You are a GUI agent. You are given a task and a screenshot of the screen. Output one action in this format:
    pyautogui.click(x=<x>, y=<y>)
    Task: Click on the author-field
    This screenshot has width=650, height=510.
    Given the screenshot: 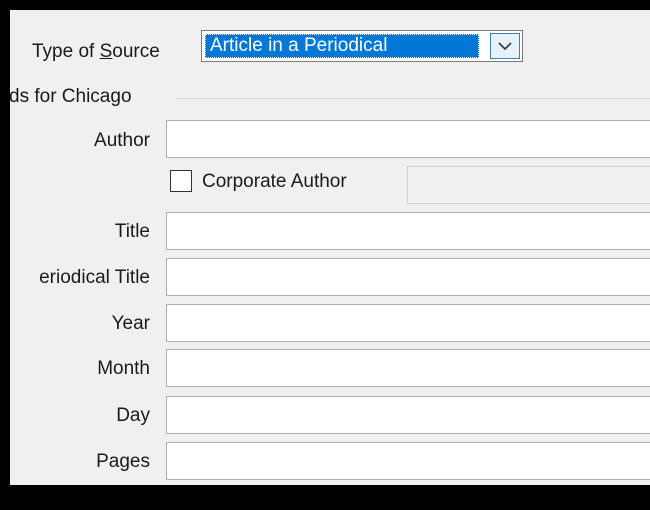 What is the action you would take?
    pyautogui.click(x=408, y=139)
    